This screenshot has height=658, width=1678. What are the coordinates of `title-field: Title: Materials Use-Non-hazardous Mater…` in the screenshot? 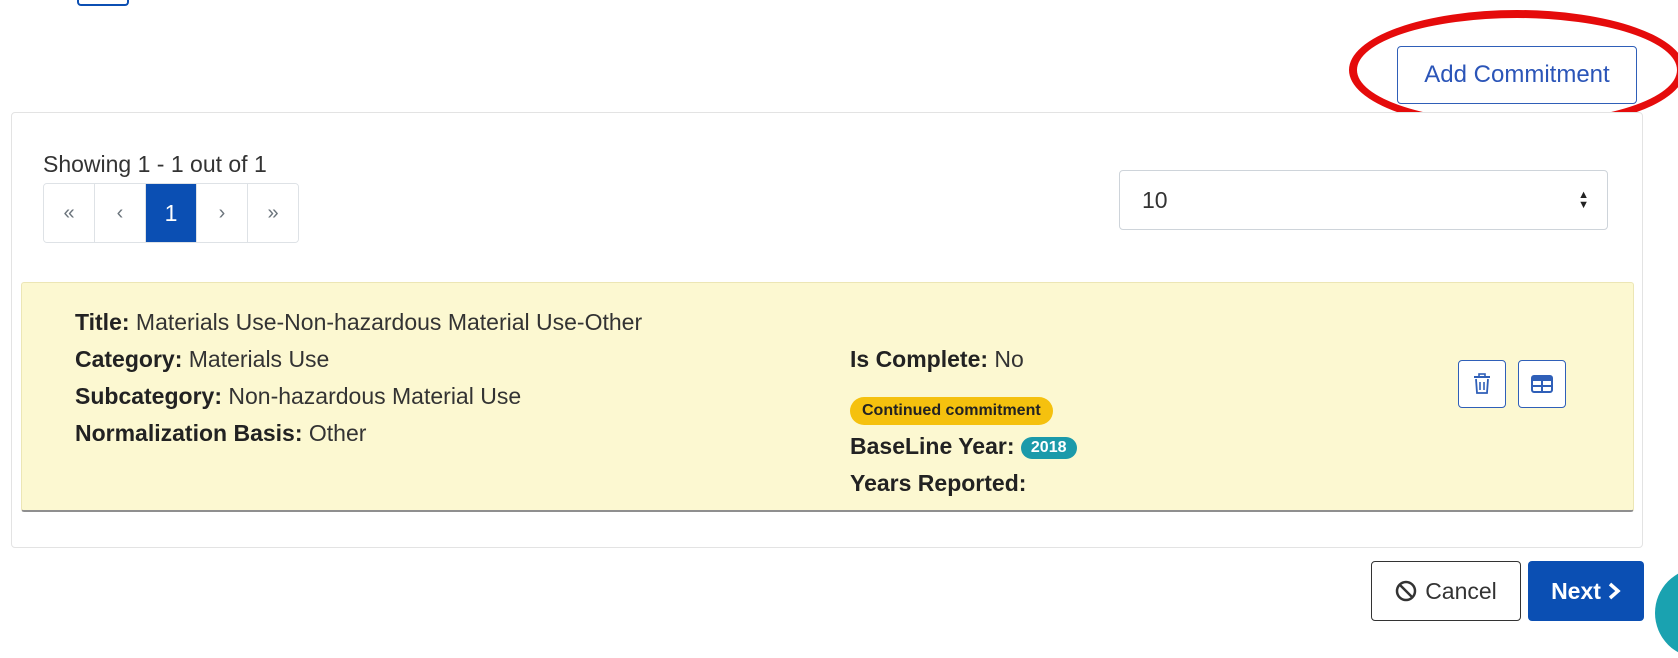 It's located at (358, 322).